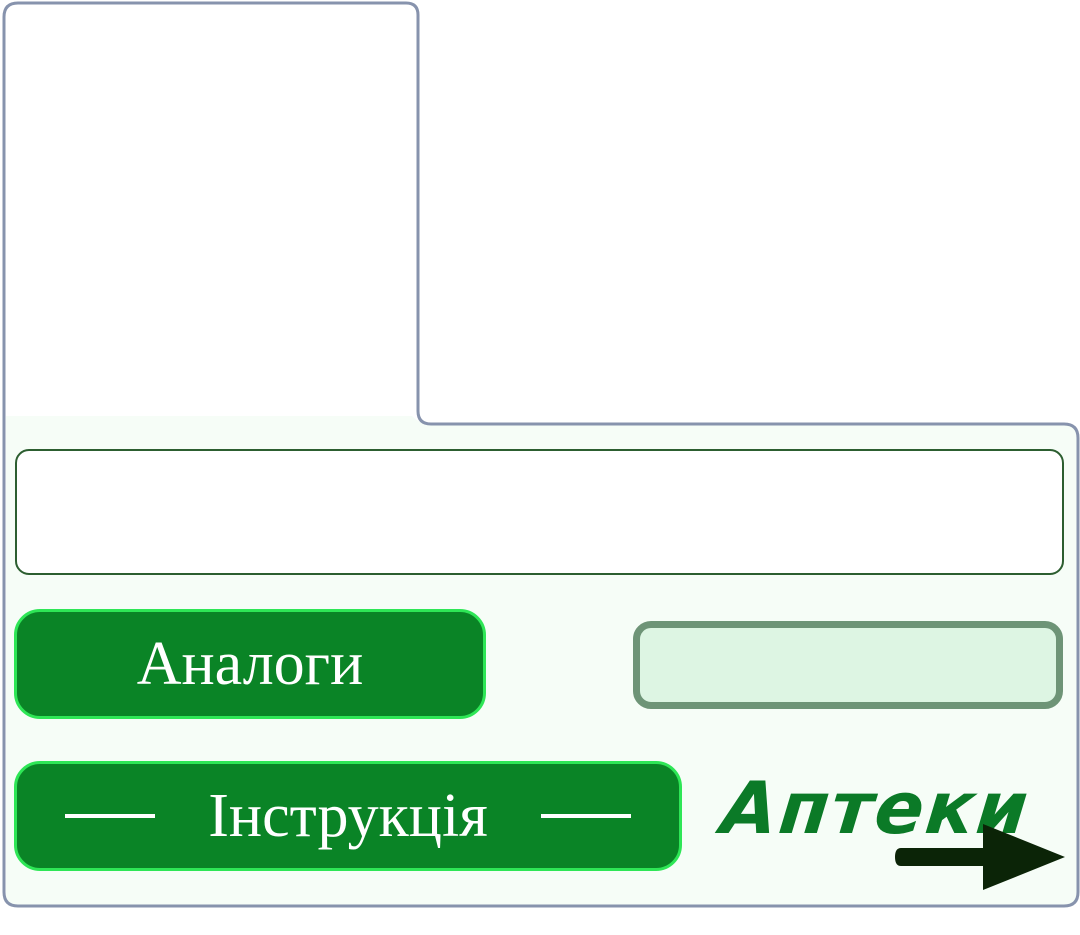 This screenshot has width=1080, height=935. I want to click on analogs-button-label: Аналоги, so click(250, 663).